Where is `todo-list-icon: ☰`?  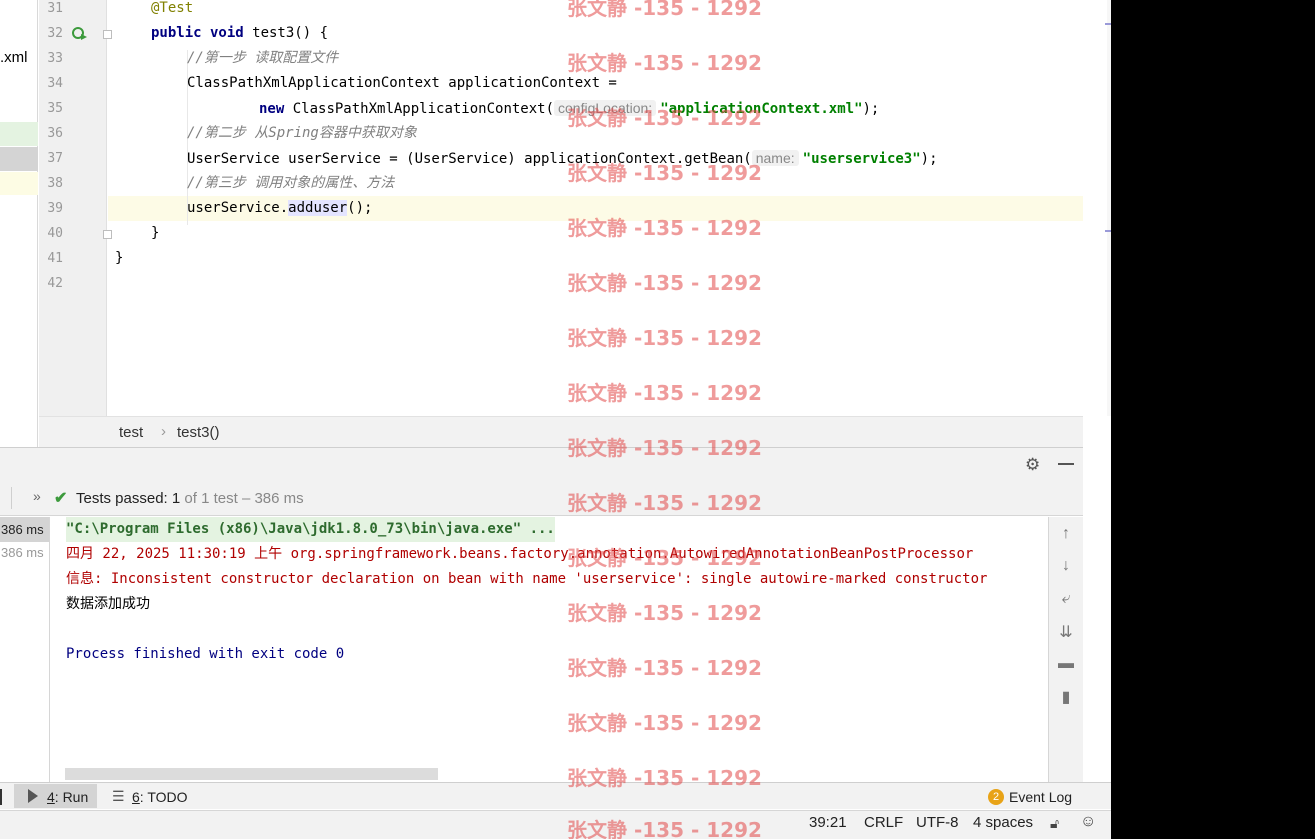 todo-list-icon: ☰ is located at coordinates (118, 796).